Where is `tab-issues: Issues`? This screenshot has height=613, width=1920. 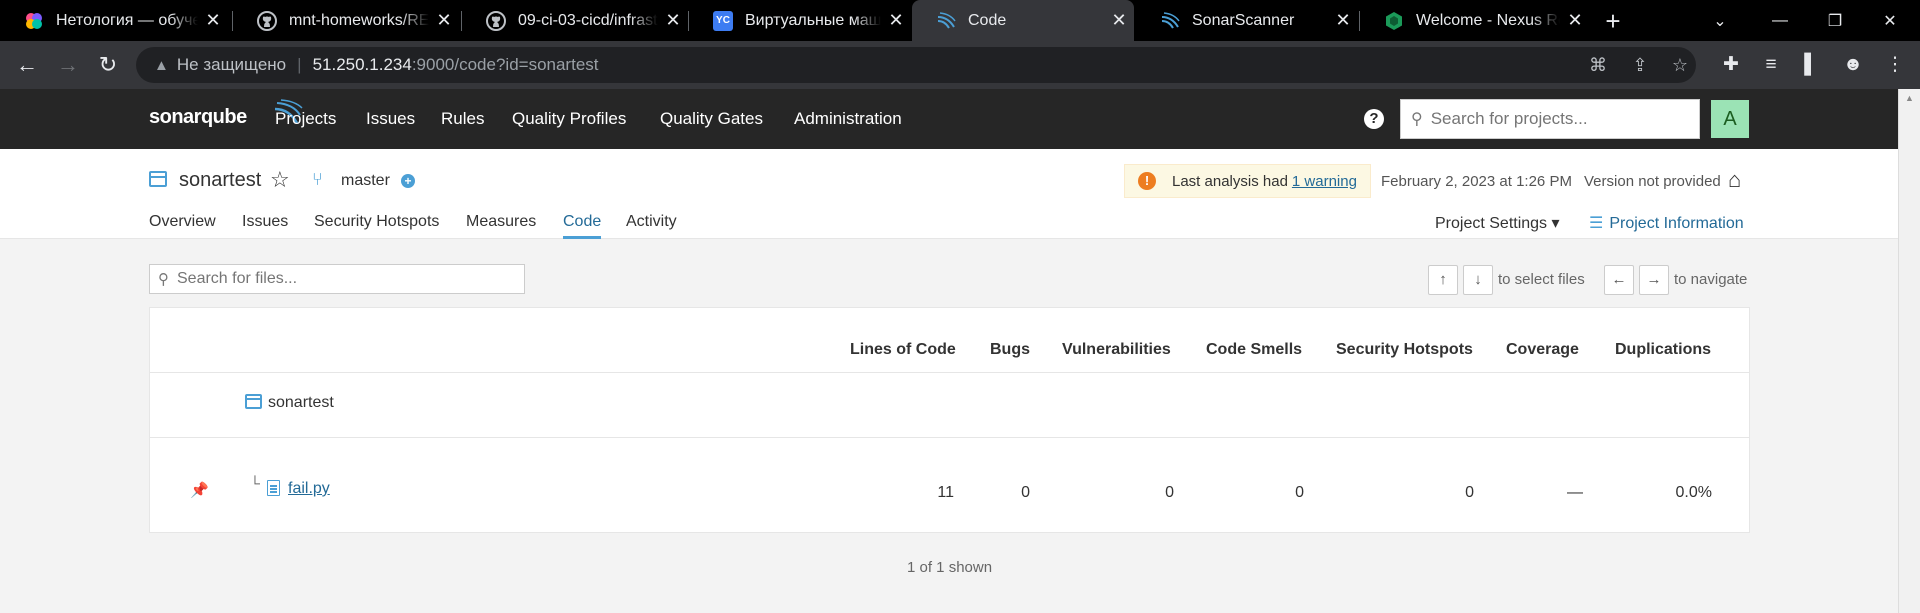
tab-issues: Issues is located at coordinates (265, 226).